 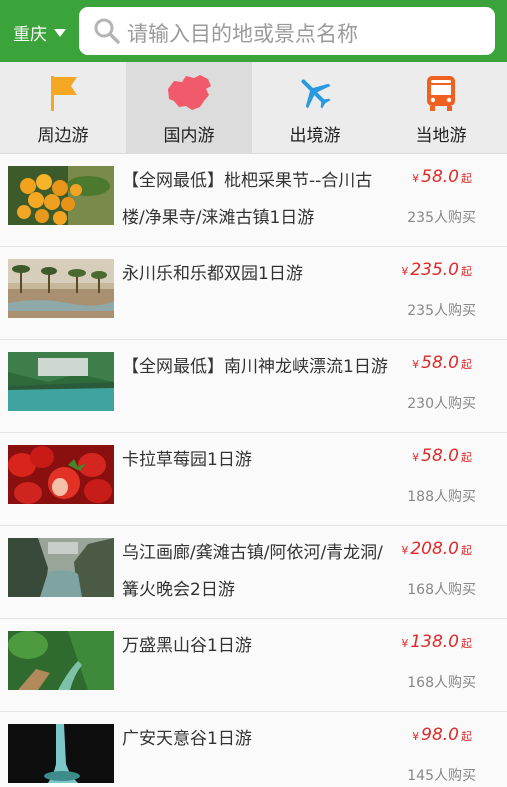 I want to click on tab-outbound: 出境游, so click(x=315, y=107).